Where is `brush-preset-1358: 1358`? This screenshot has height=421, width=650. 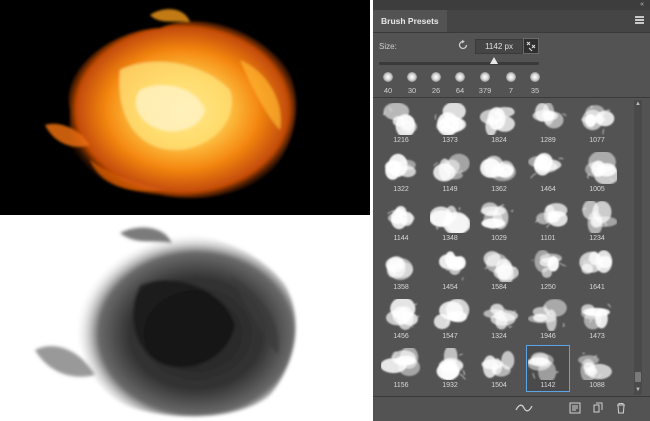 brush-preset-1358: 1358 is located at coordinates (401, 270).